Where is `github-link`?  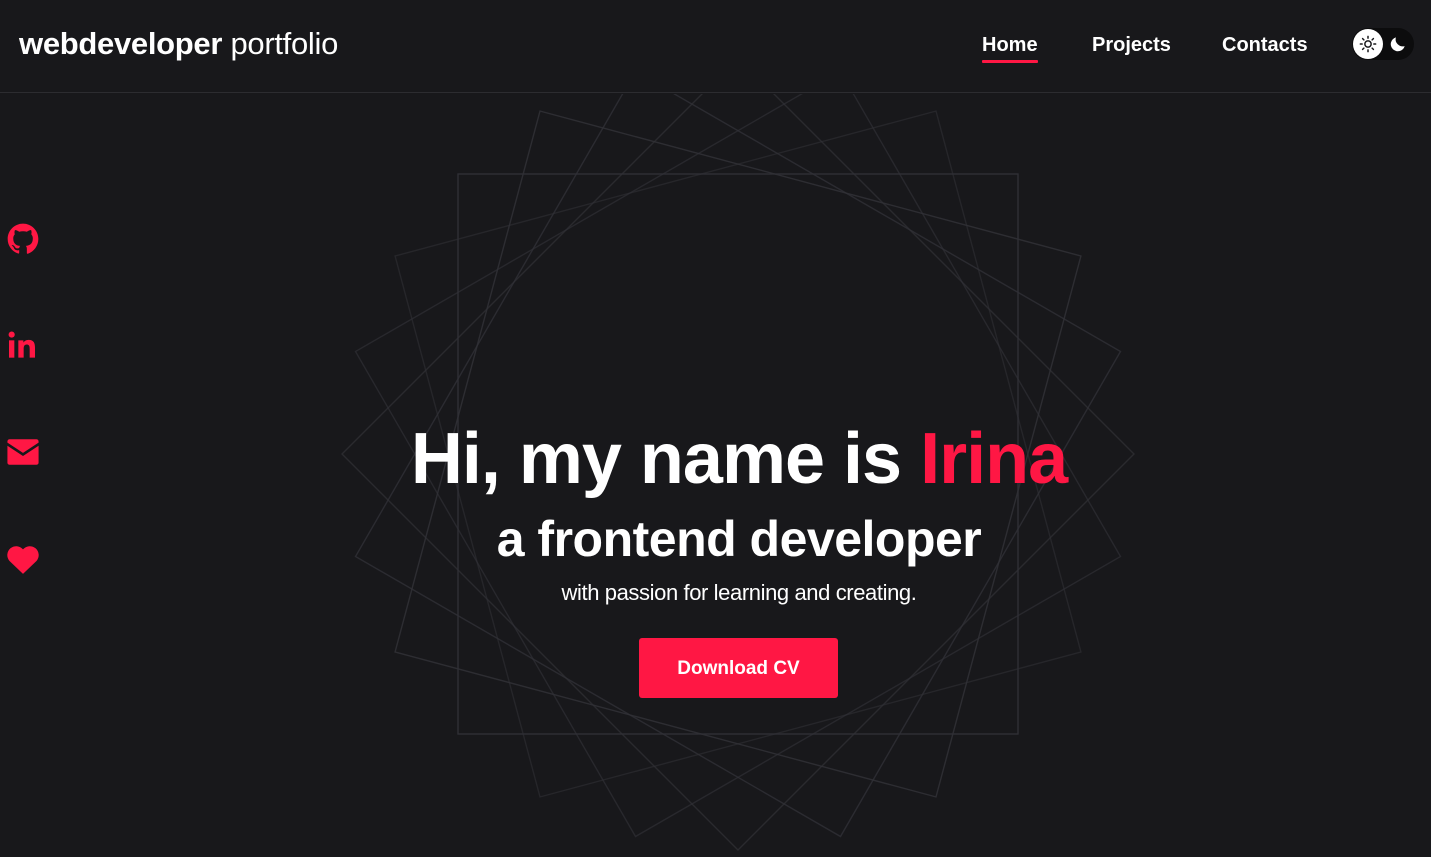
github-link is located at coordinates (23, 239).